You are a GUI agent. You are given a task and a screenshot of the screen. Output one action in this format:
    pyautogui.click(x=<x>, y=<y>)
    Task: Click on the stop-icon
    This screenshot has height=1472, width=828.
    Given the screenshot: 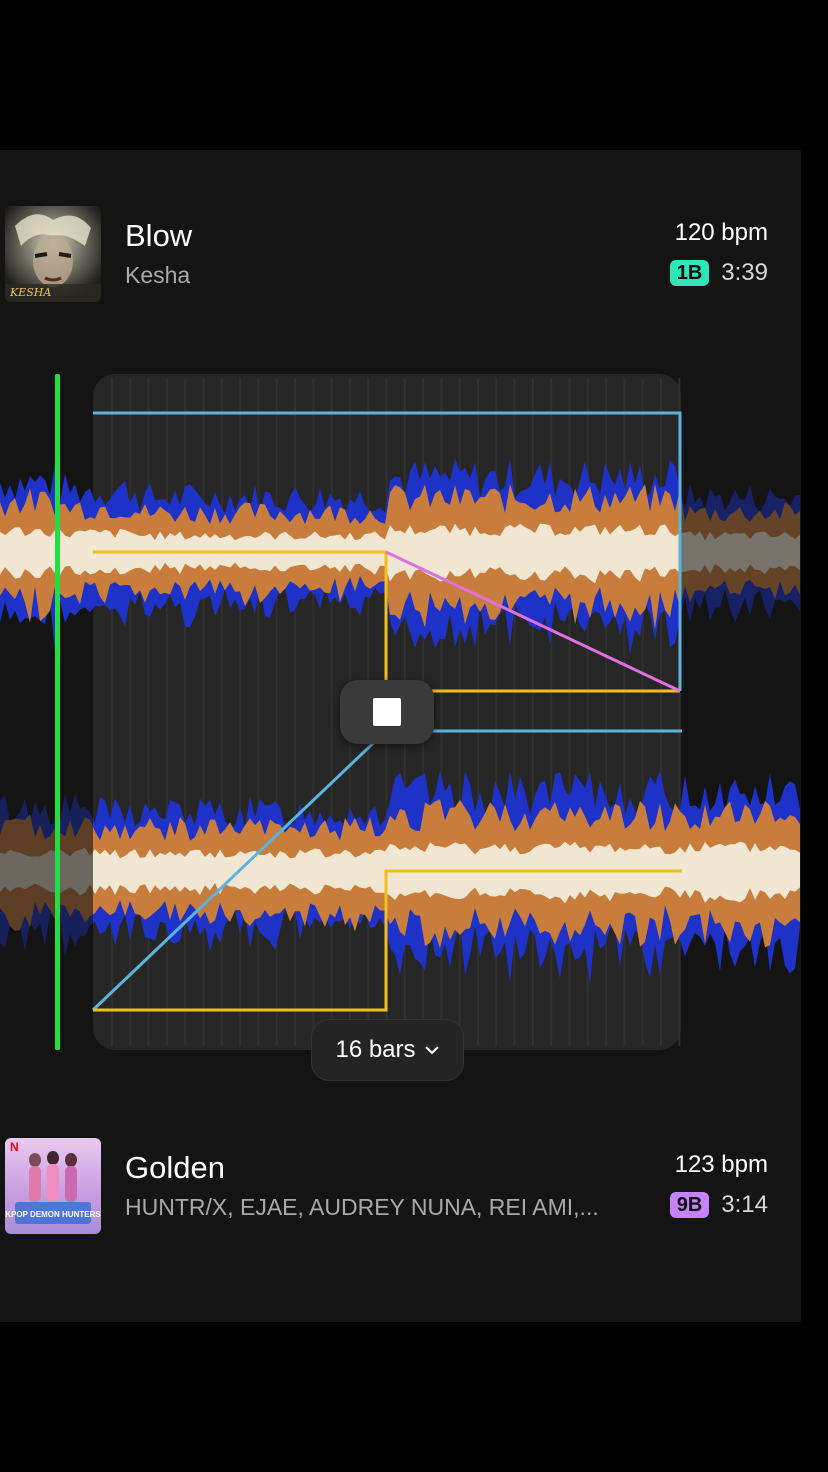 What is the action you would take?
    pyautogui.click(x=387, y=712)
    